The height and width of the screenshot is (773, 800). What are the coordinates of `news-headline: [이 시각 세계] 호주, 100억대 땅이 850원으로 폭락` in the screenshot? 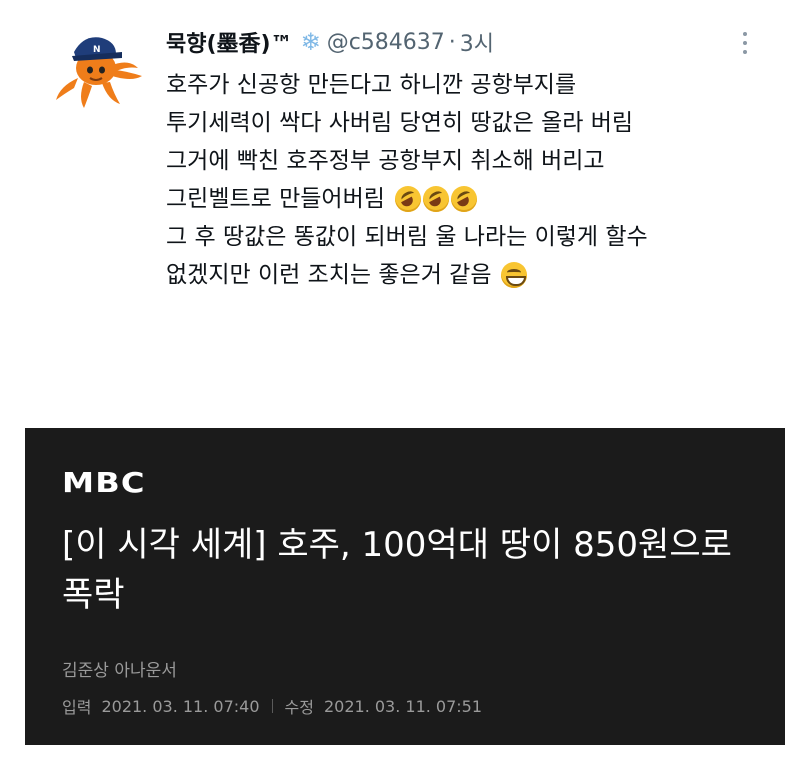 It's located at (412, 570).